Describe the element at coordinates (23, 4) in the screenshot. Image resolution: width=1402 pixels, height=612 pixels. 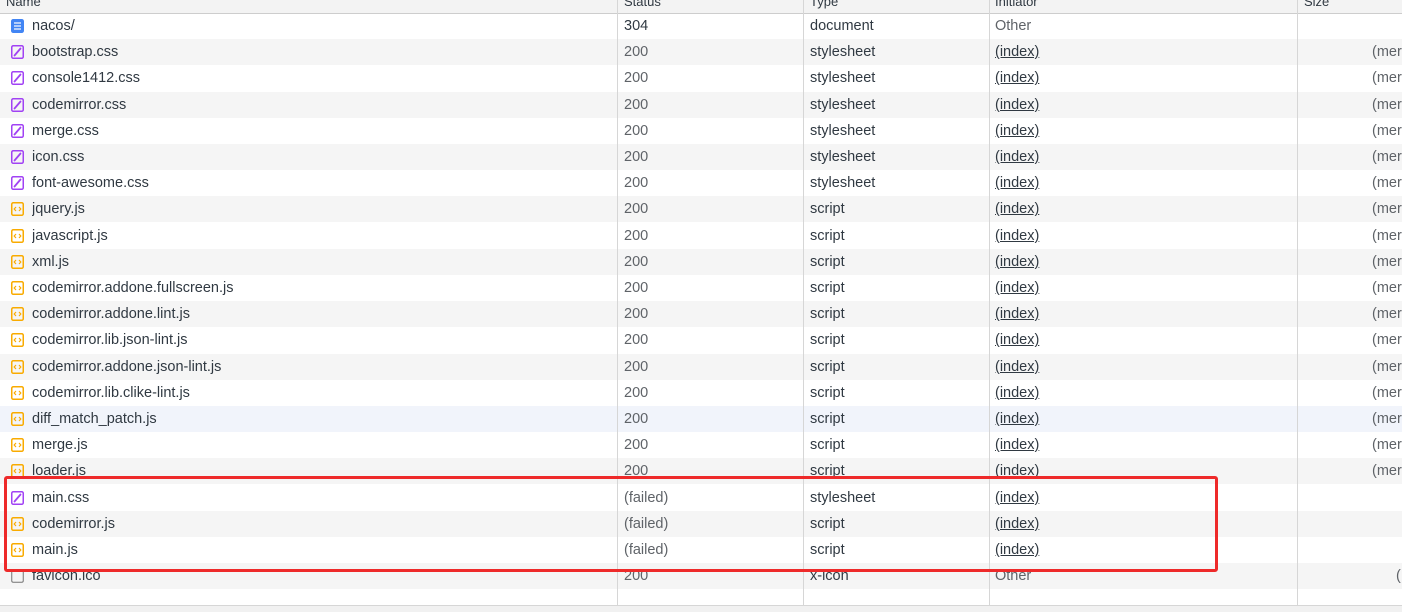
I see `column-header-name: Name` at that location.